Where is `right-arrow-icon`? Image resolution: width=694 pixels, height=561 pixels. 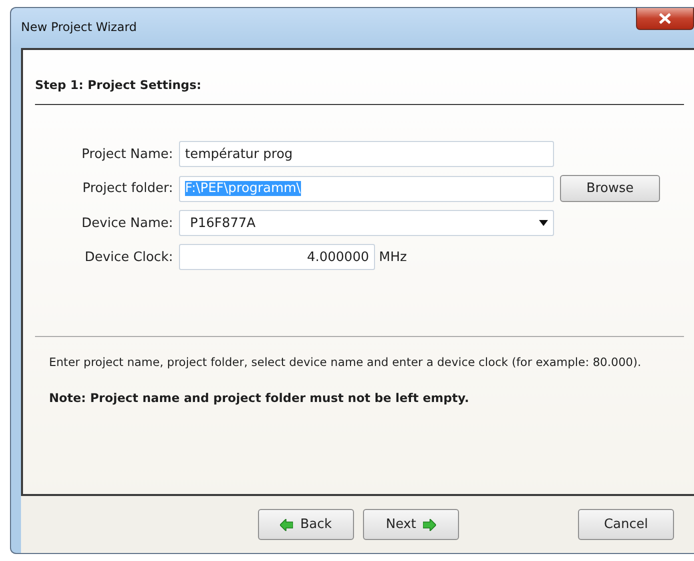
right-arrow-icon is located at coordinates (429, 524).